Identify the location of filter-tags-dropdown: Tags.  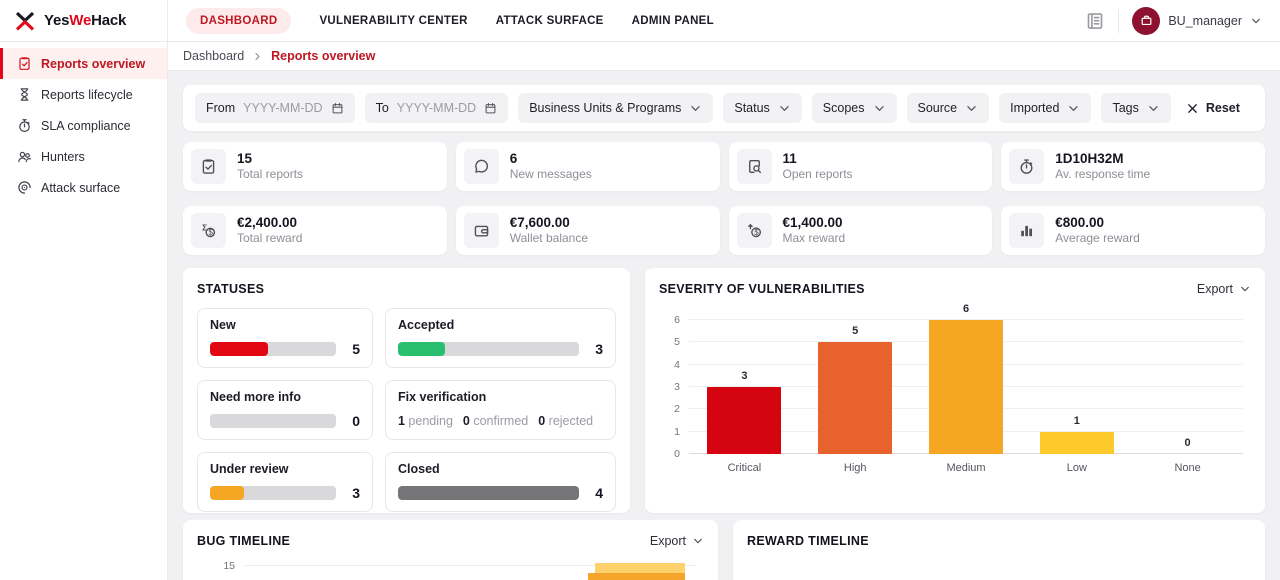
(1136, 108).